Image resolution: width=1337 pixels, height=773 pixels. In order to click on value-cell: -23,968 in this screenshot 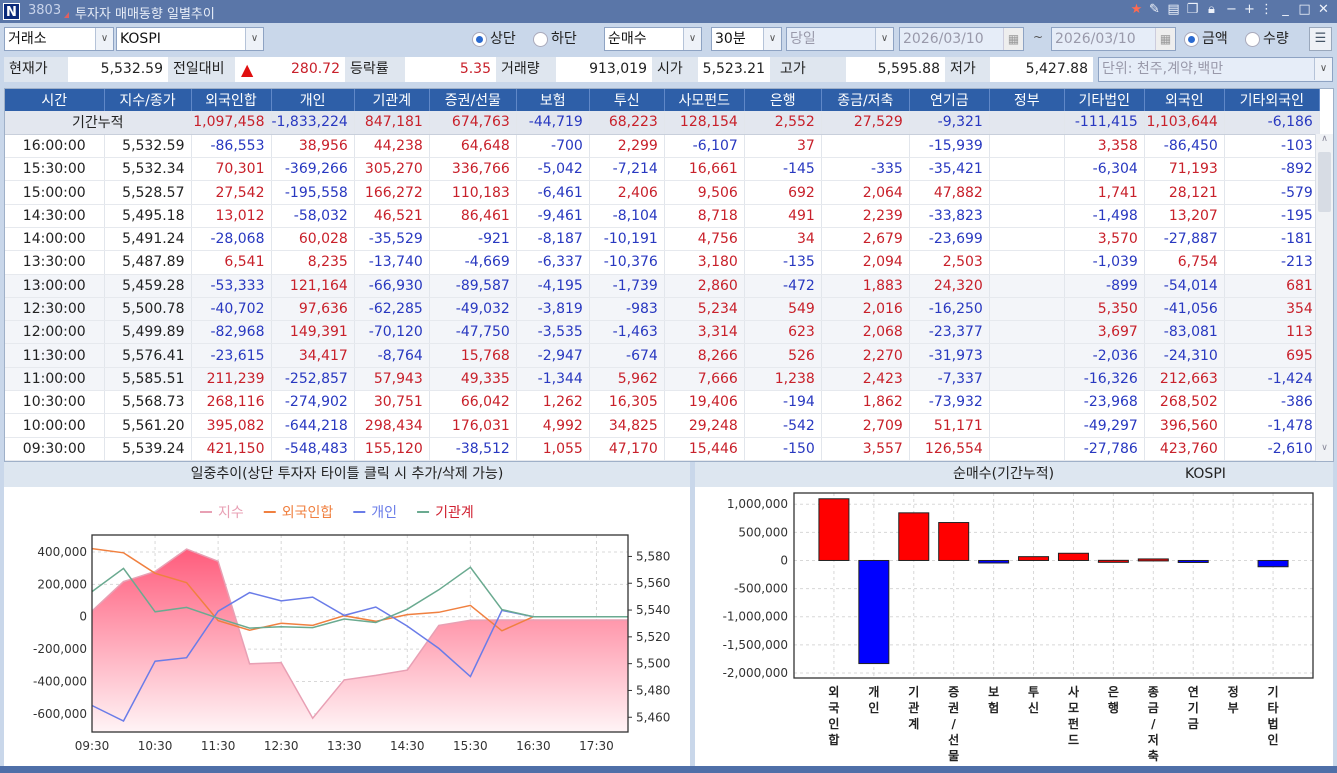, I will do `click(1104, 402)`.